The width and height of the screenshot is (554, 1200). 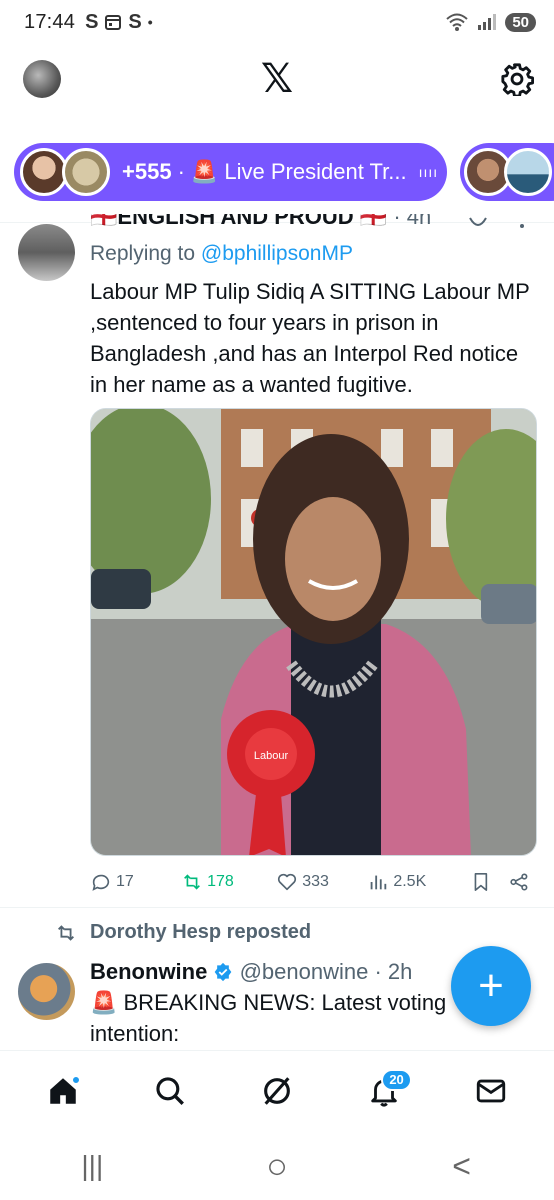 What do you see at coordinates (145, 253) in the screenshot?
I see `replying-prefix: Replying to` at bounding box center [145, 253].